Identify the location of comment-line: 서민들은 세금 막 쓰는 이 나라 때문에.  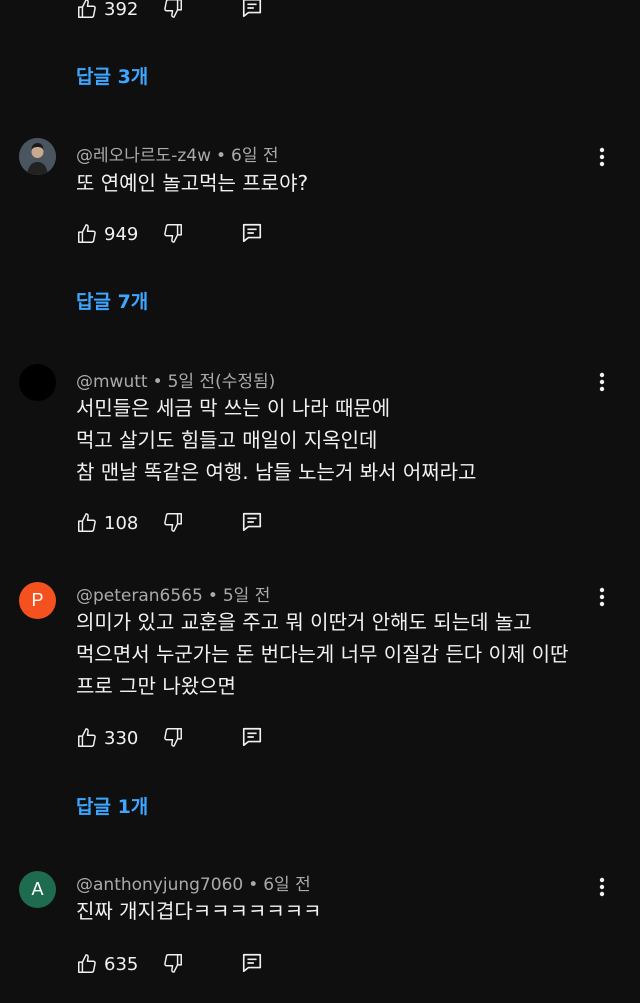
(233, 408).